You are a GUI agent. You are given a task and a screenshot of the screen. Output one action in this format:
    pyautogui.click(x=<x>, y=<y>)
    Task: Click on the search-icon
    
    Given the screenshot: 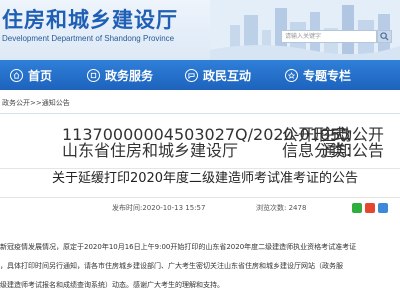 What is the action you would take?
    pyautogui.click(x=384, y=36)
    